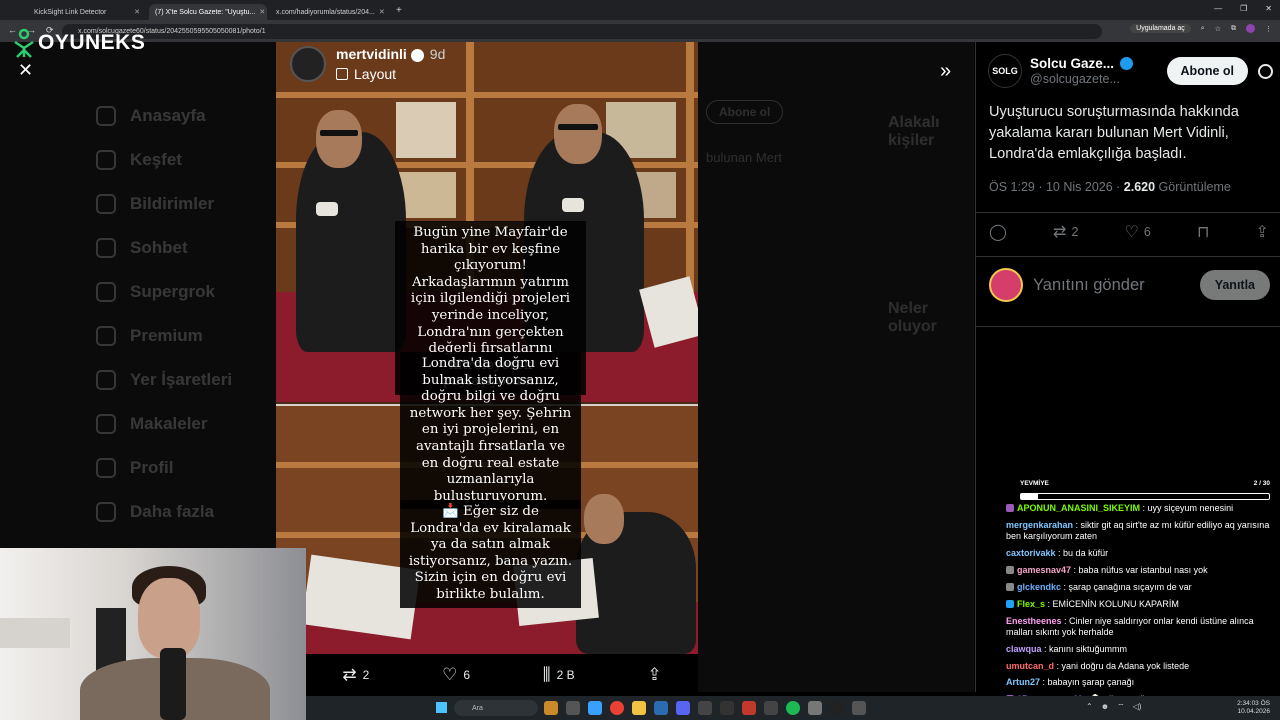  Describe the element at coordinates (1030, 666) in the screenshot. I see `chat-username: umutcan_d` at that location.